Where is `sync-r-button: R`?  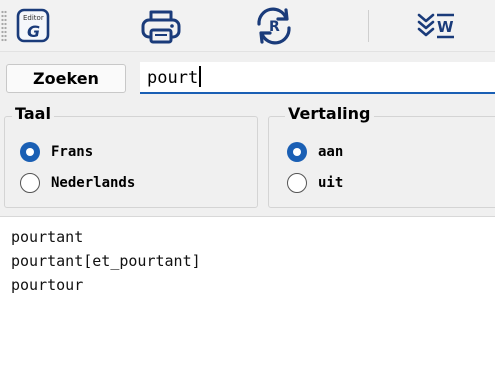
sync-r-button: R is located at coordinates (274, 26).